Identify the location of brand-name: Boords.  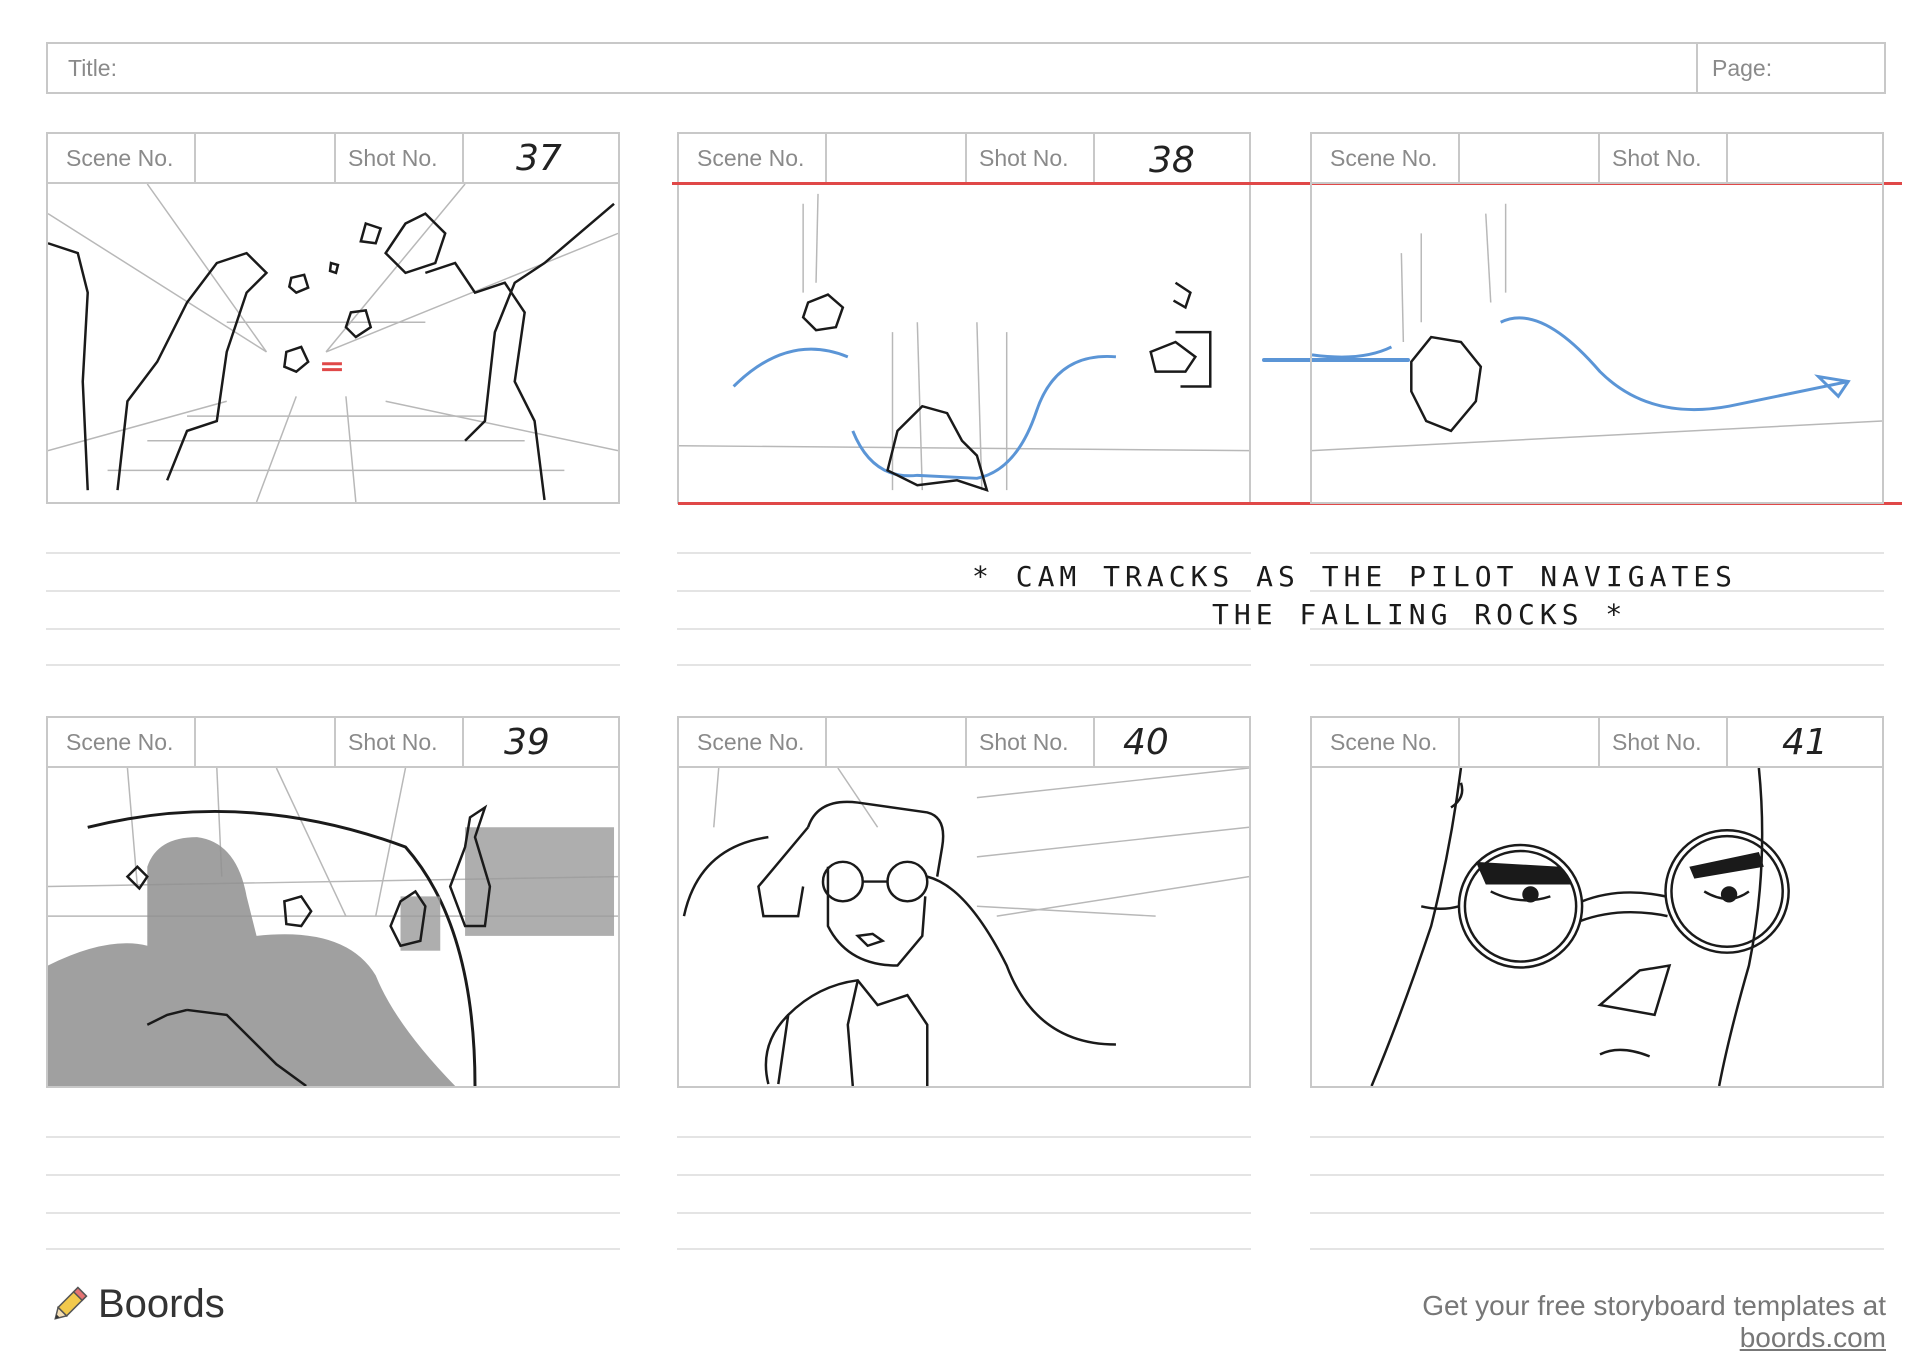
(161, 1304).